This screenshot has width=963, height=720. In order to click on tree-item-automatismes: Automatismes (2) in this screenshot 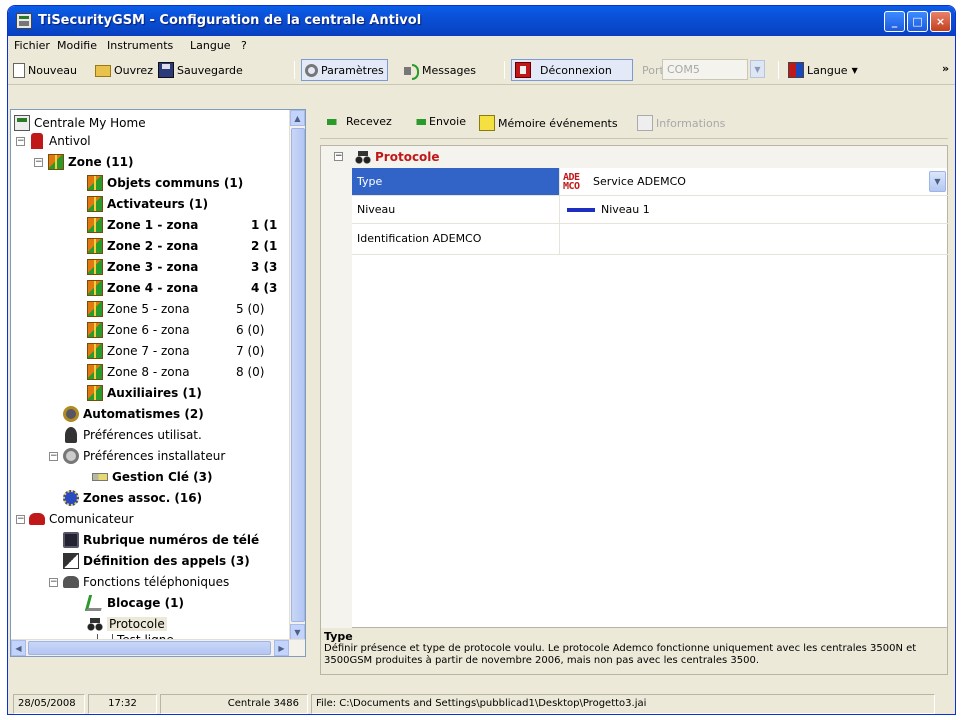, I will do `click(133, 413)`.